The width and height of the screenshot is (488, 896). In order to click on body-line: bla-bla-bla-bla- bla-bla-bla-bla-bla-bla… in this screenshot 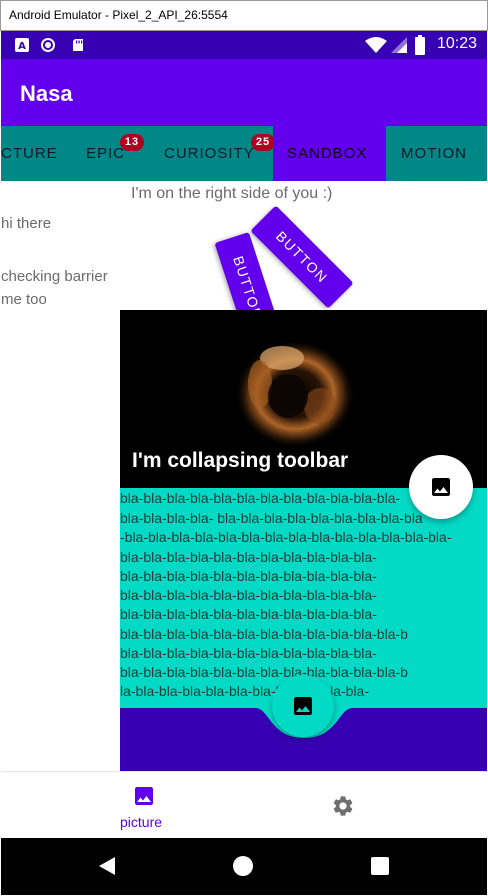, I will do `click(271, 518)`.